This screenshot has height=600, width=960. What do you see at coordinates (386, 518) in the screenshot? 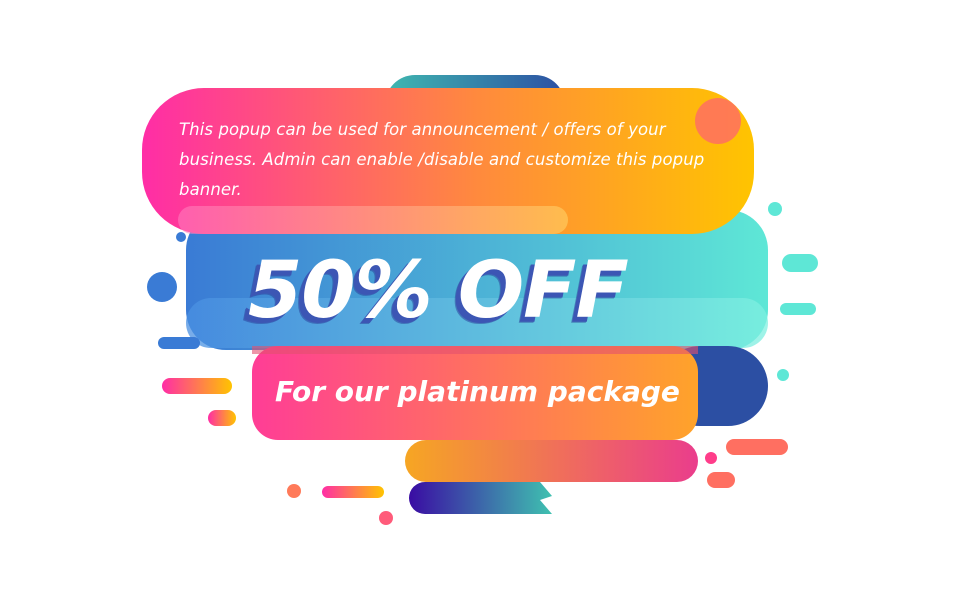
I see `deco-dot-pink-orange` at bounding box center [386, 518].